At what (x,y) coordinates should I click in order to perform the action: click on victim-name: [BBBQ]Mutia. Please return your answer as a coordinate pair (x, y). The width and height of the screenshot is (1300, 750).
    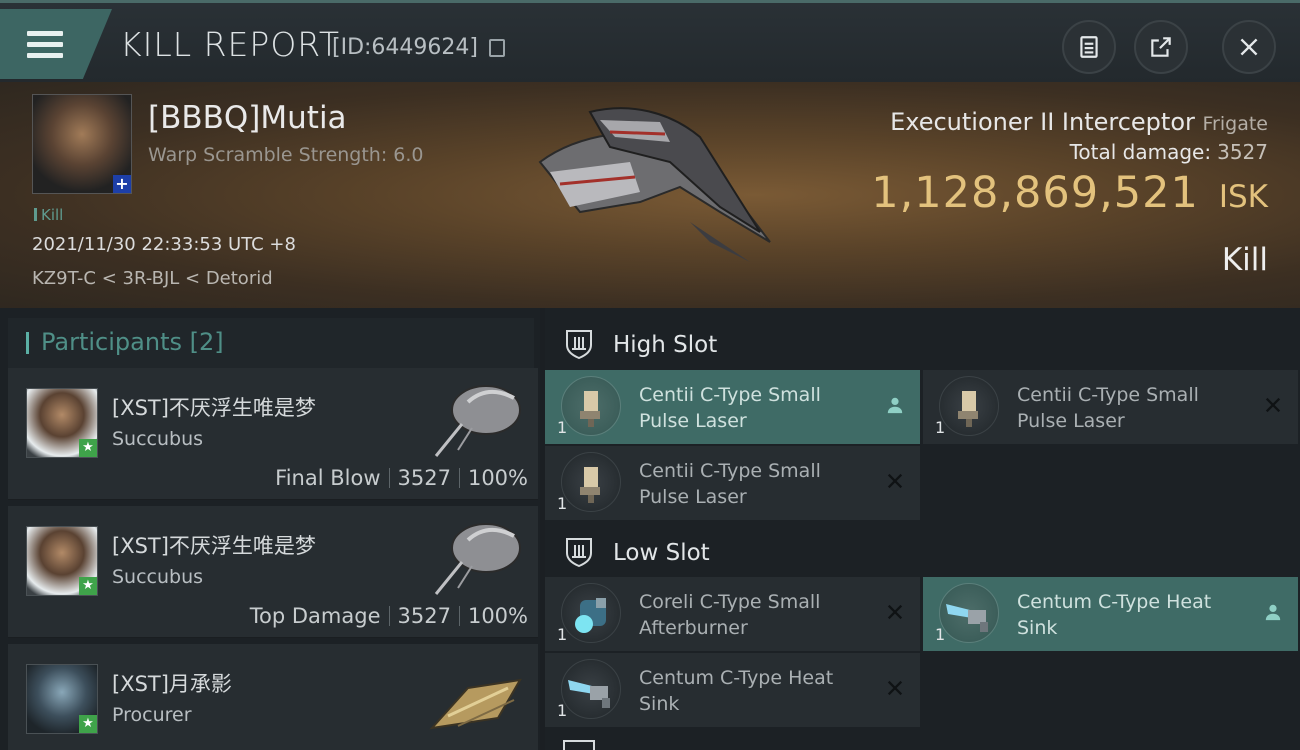
    Looking at the image, I should click on (247, 118).